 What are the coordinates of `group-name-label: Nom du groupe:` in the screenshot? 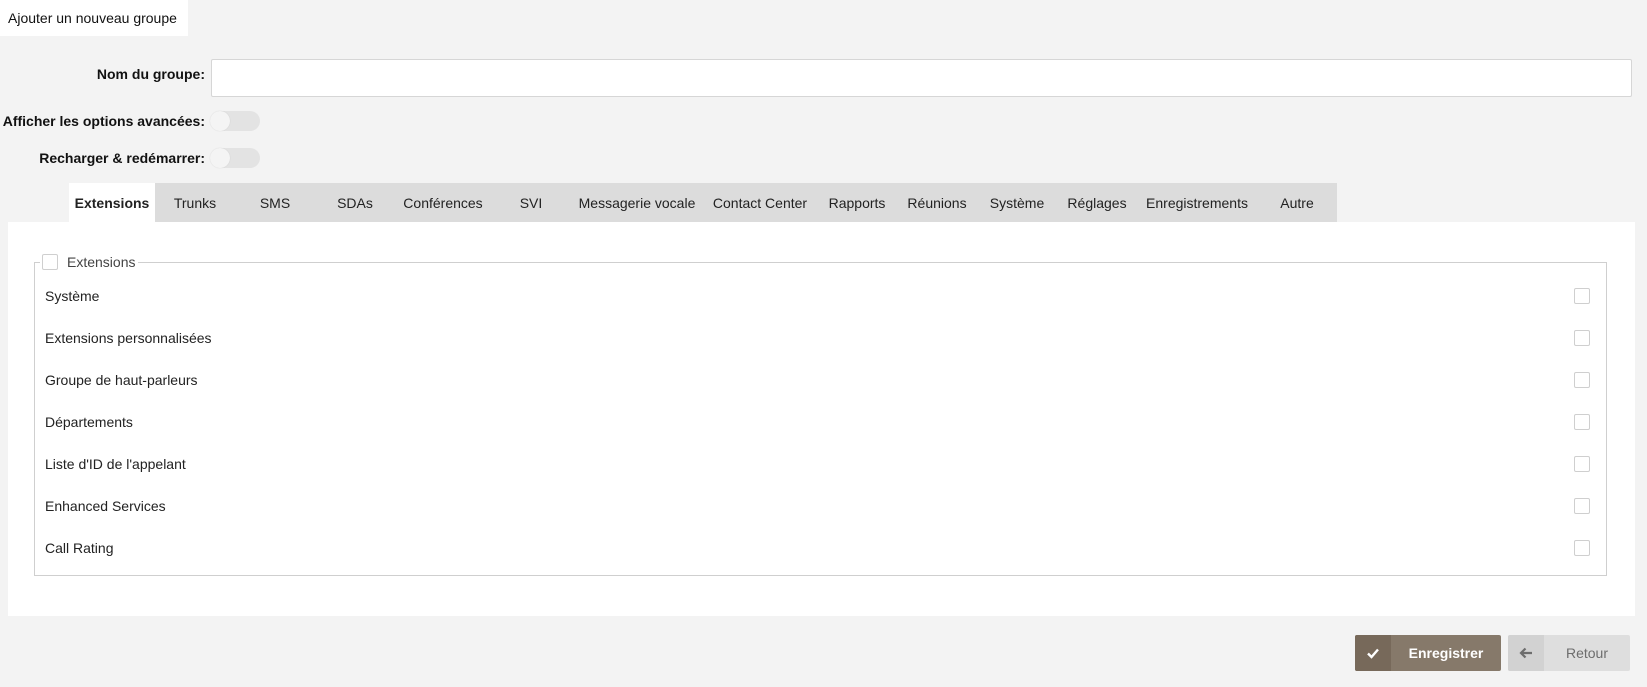 It's located at (150, 74).